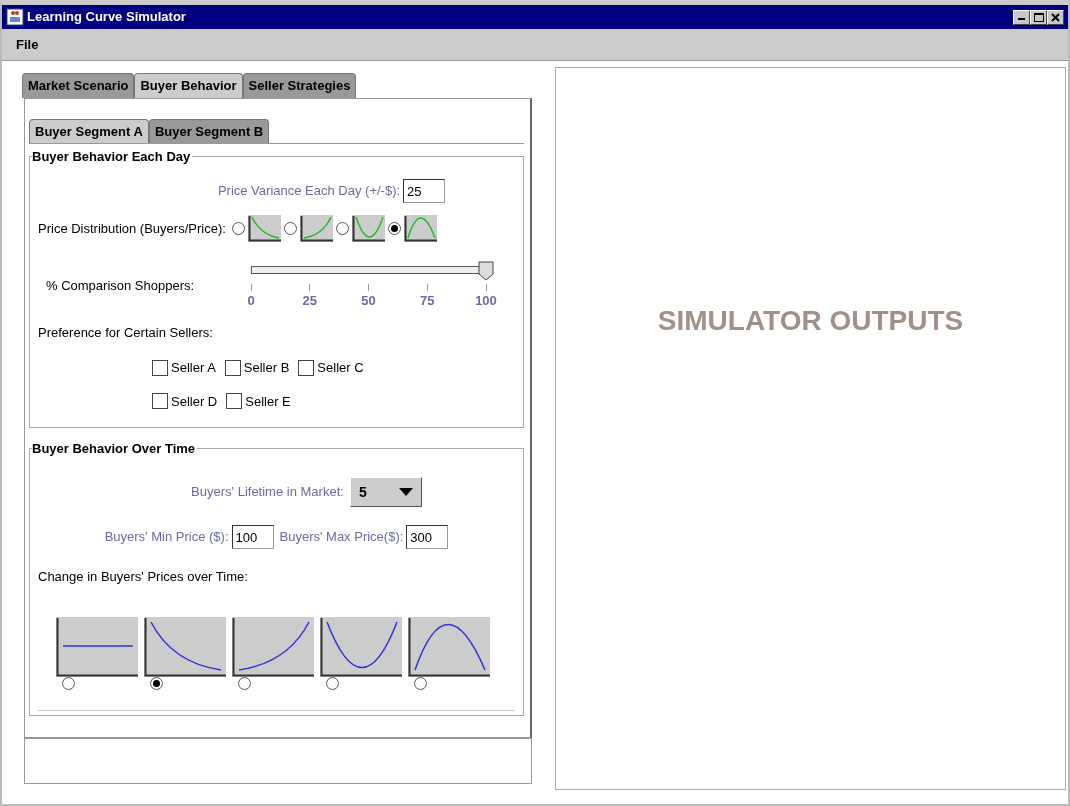  I want to click on tick-label: 100, so click(486, 301).